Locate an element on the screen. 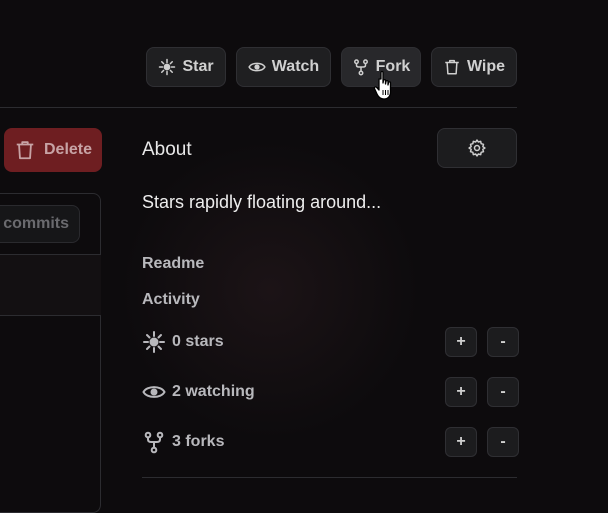  watch-label: Watch is located at coordinates (295, 66).